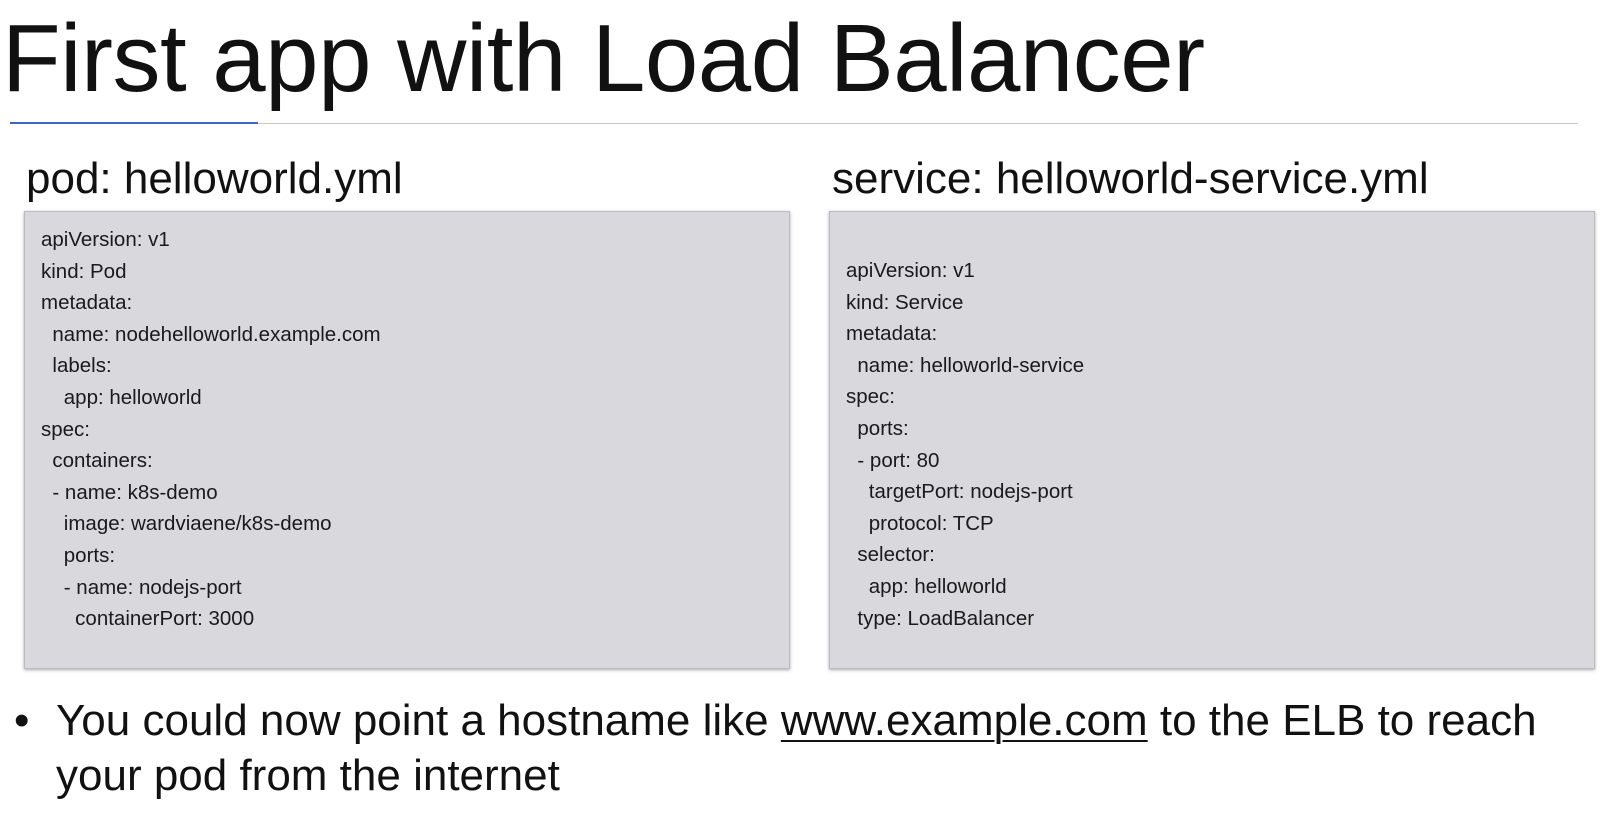  I want to click on service-file-heading: service: helloworld-service.yml, so click(1130, 178).